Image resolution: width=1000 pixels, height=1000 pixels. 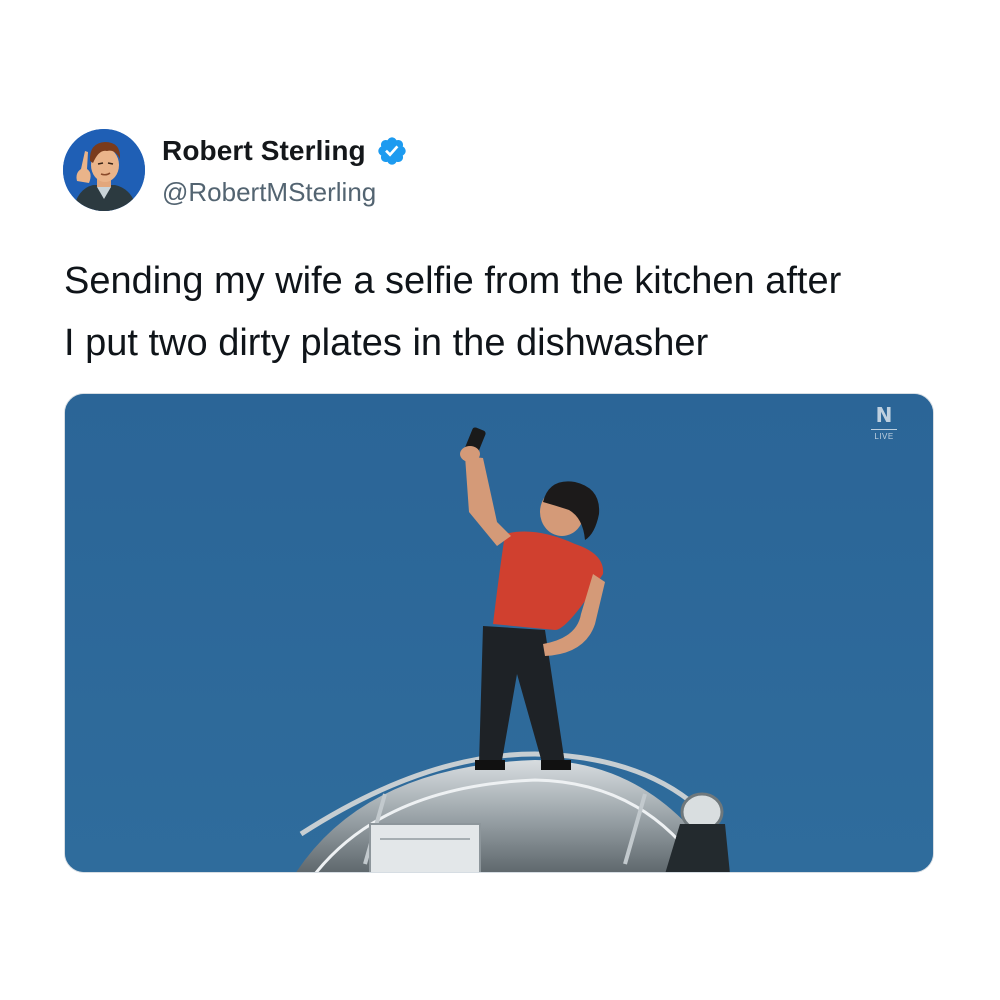 I want to click on verified-badge-icon, so click(x=392, y=151).